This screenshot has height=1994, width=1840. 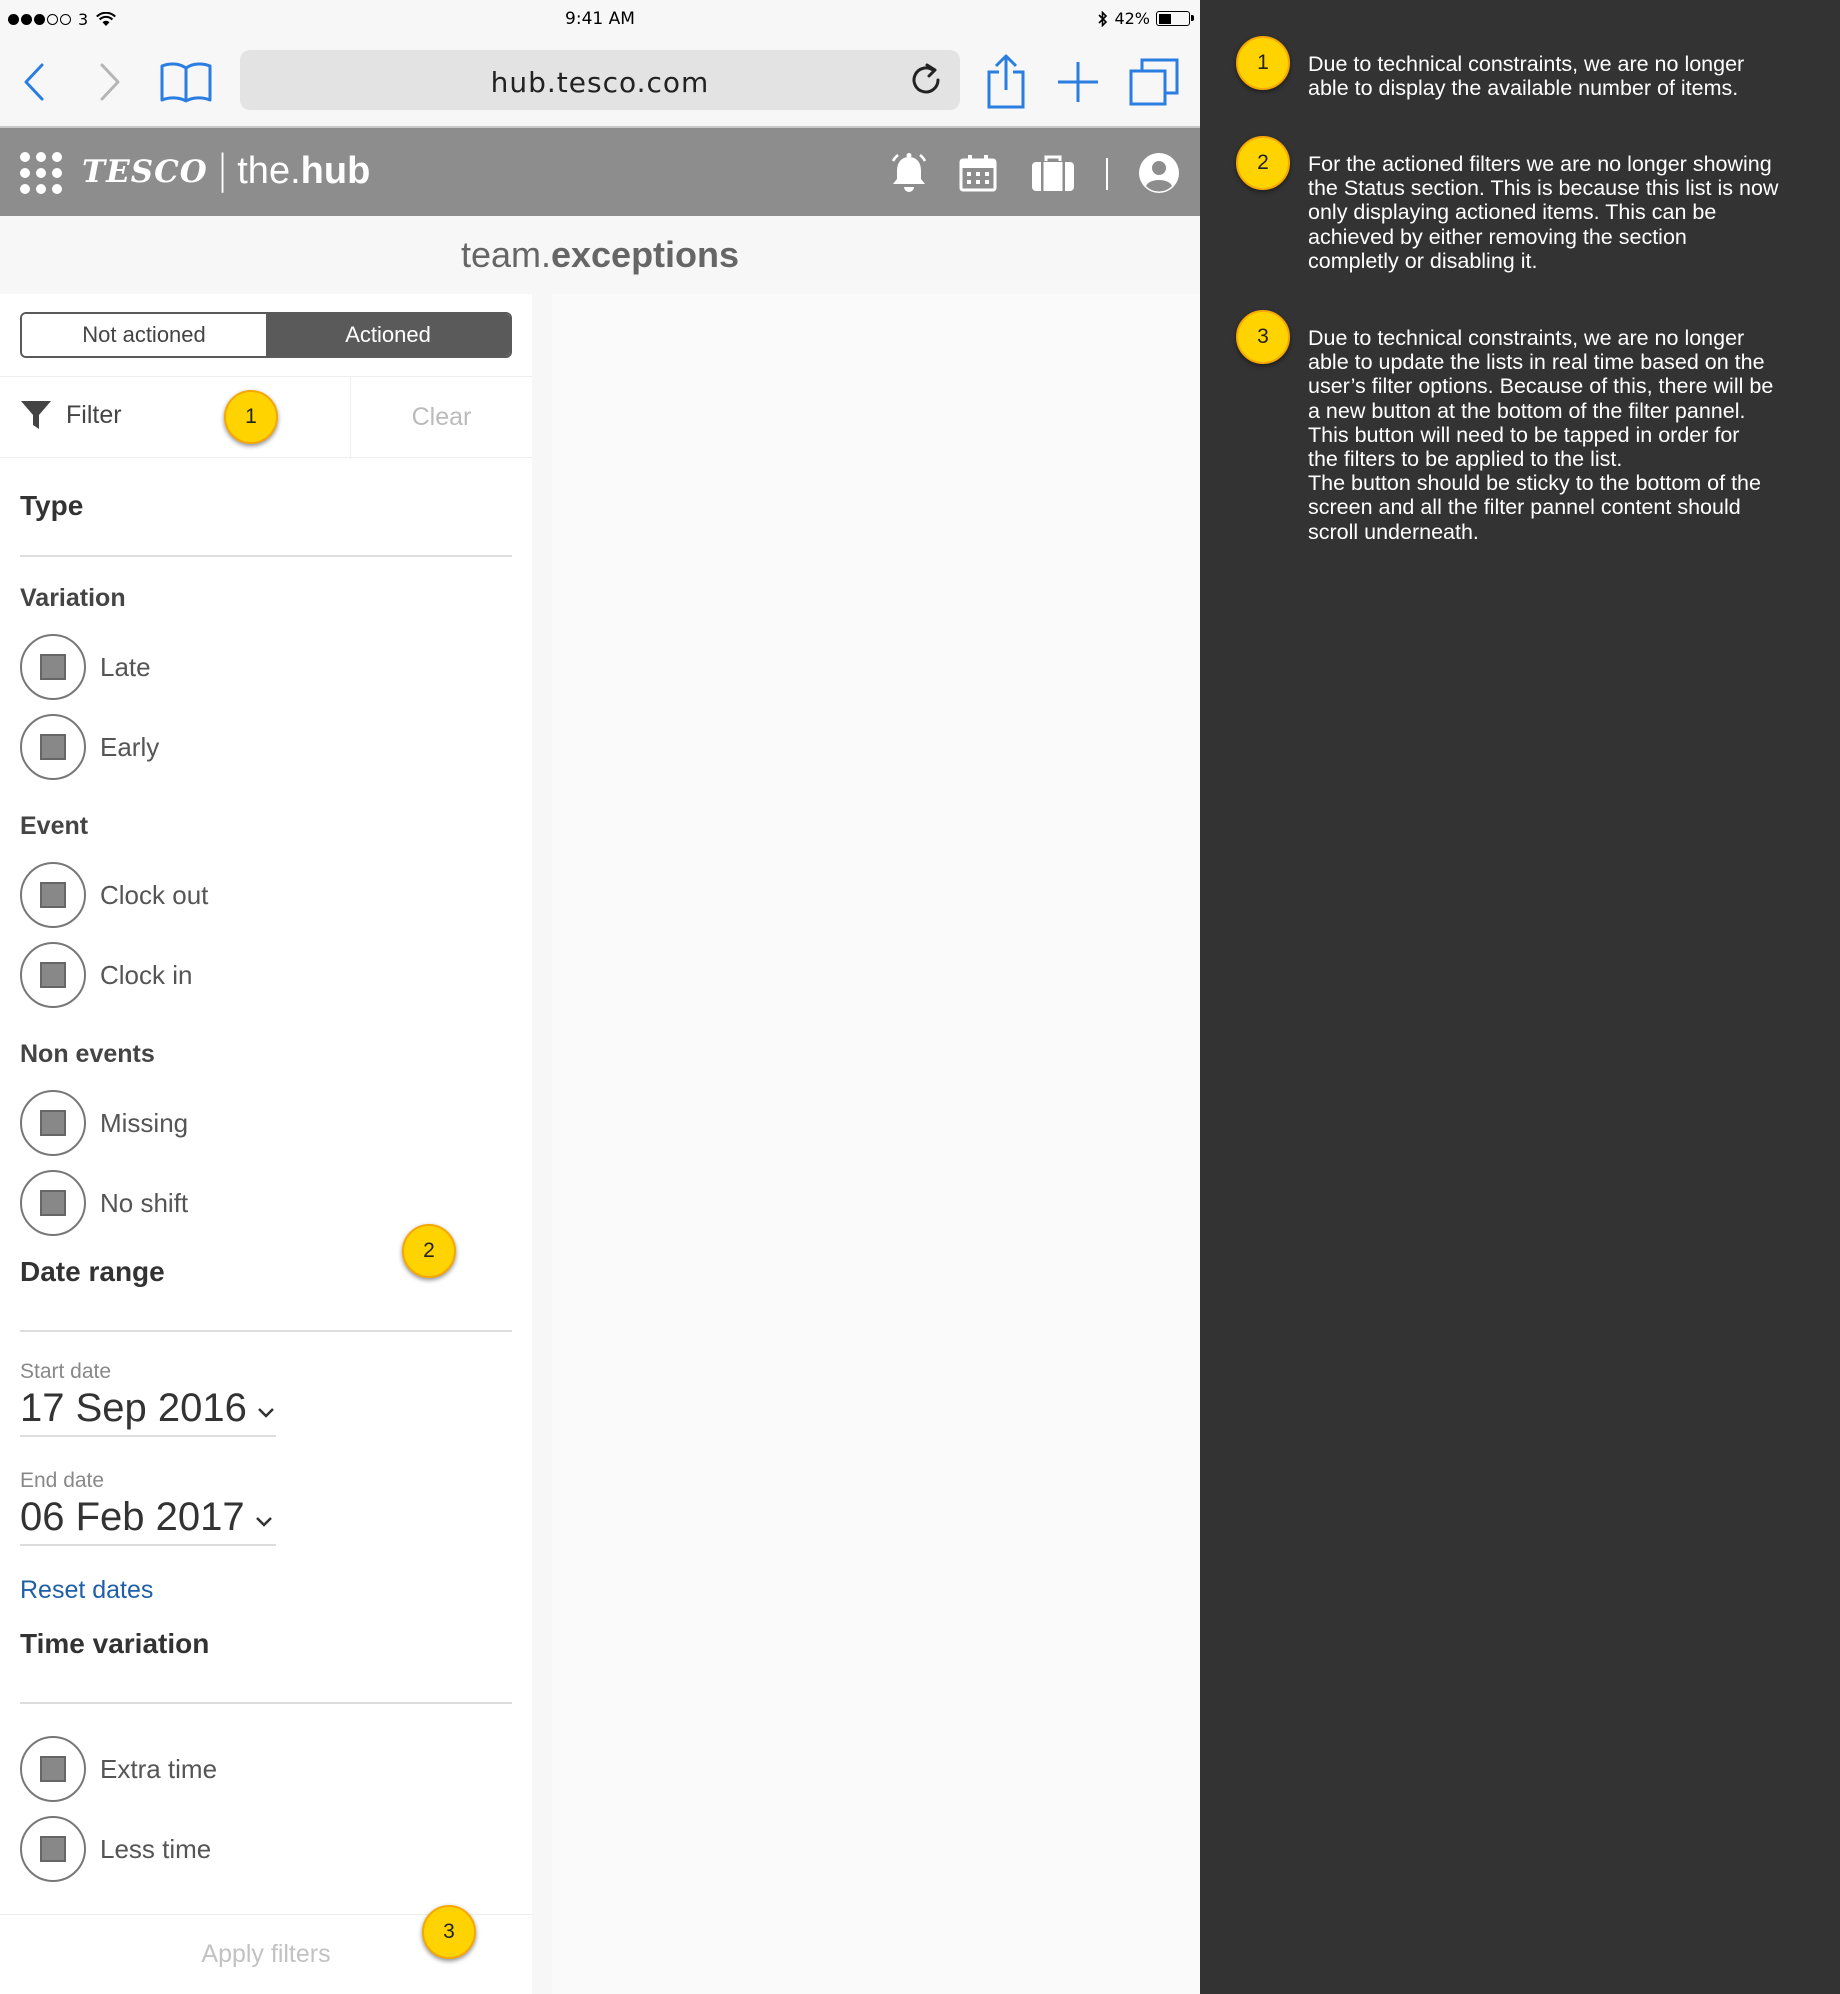 I want to click on option-early: Early, so click(x=89, y=747).